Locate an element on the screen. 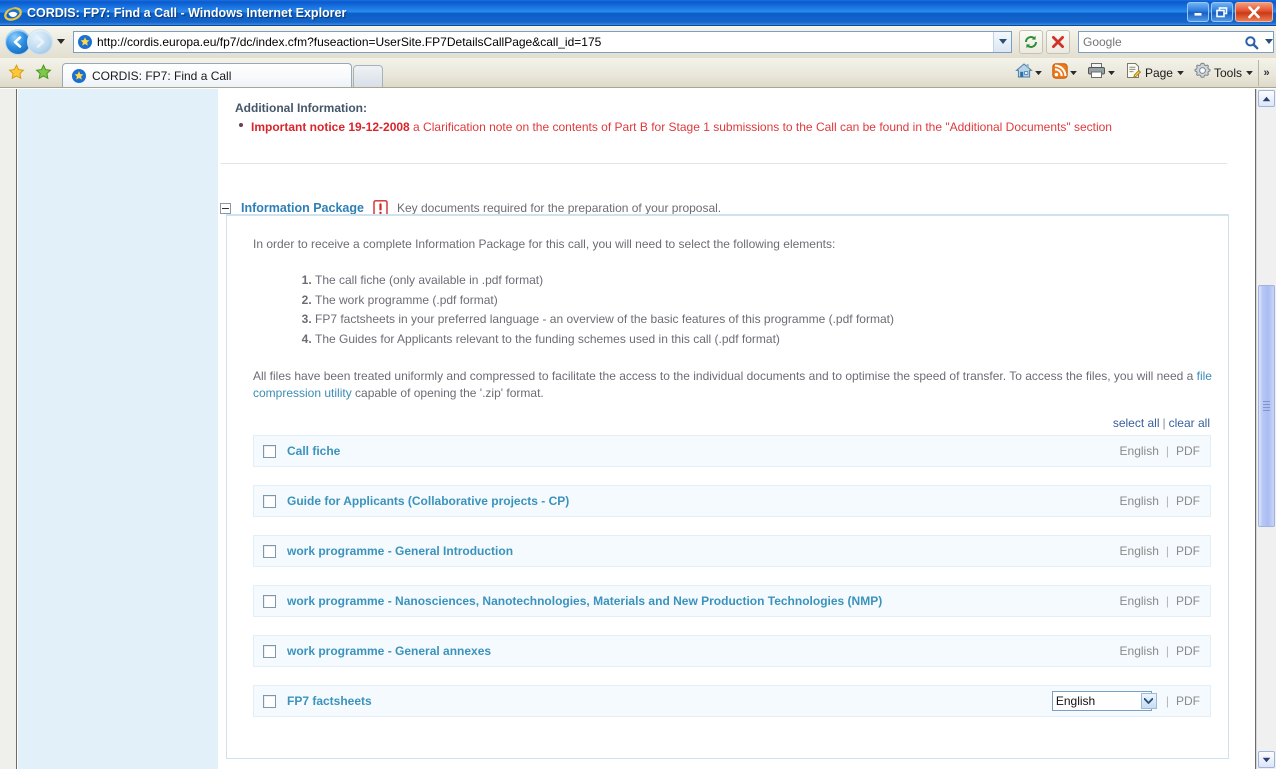 The image size is (1276, 769). close-button is located at coordinates (1254, 12).